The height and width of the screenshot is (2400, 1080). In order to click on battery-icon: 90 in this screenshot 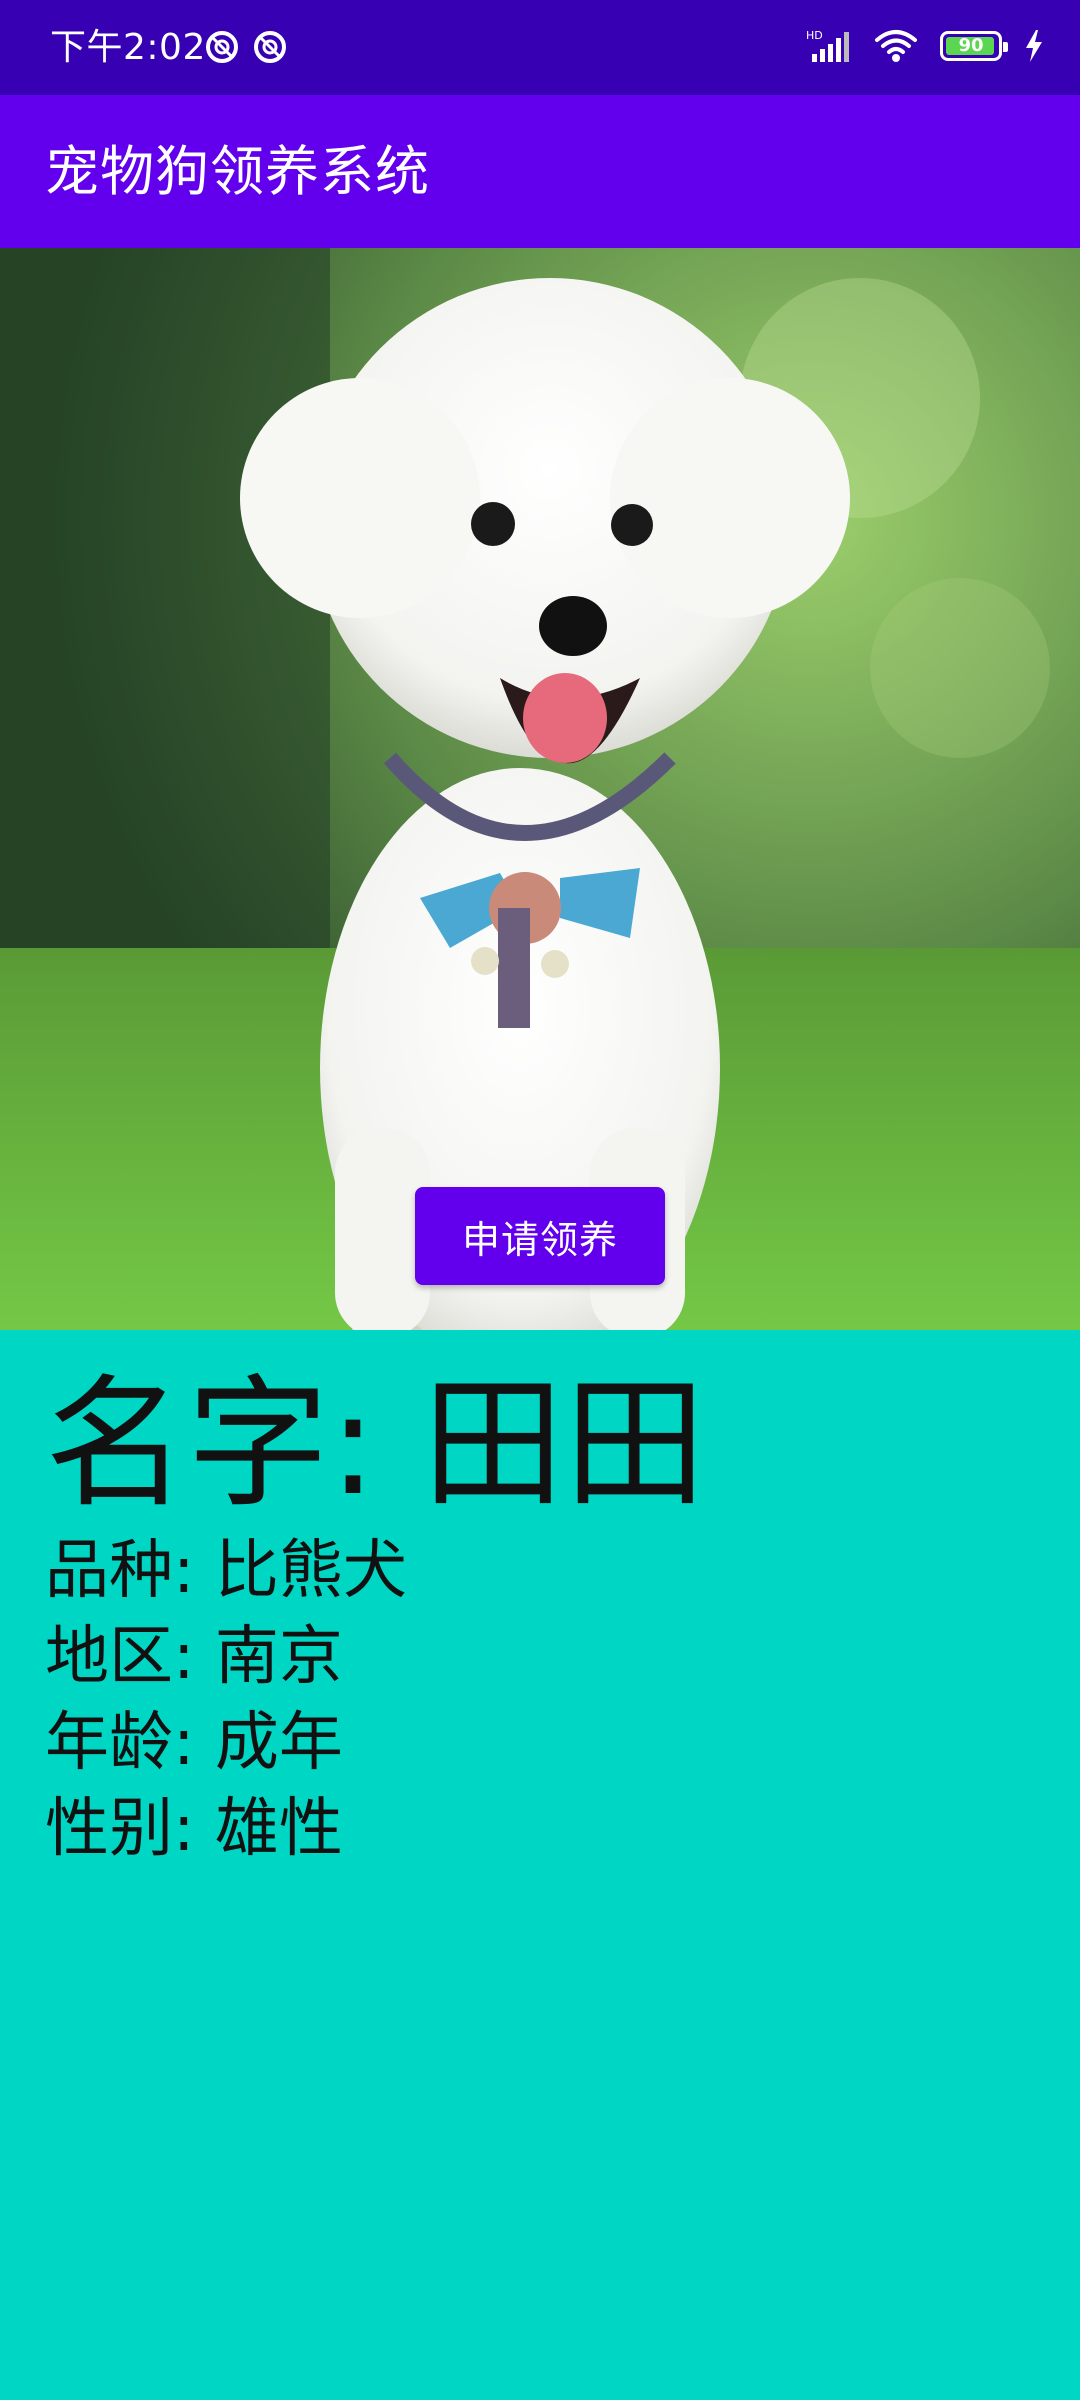, I will do `click(974, 46)`.